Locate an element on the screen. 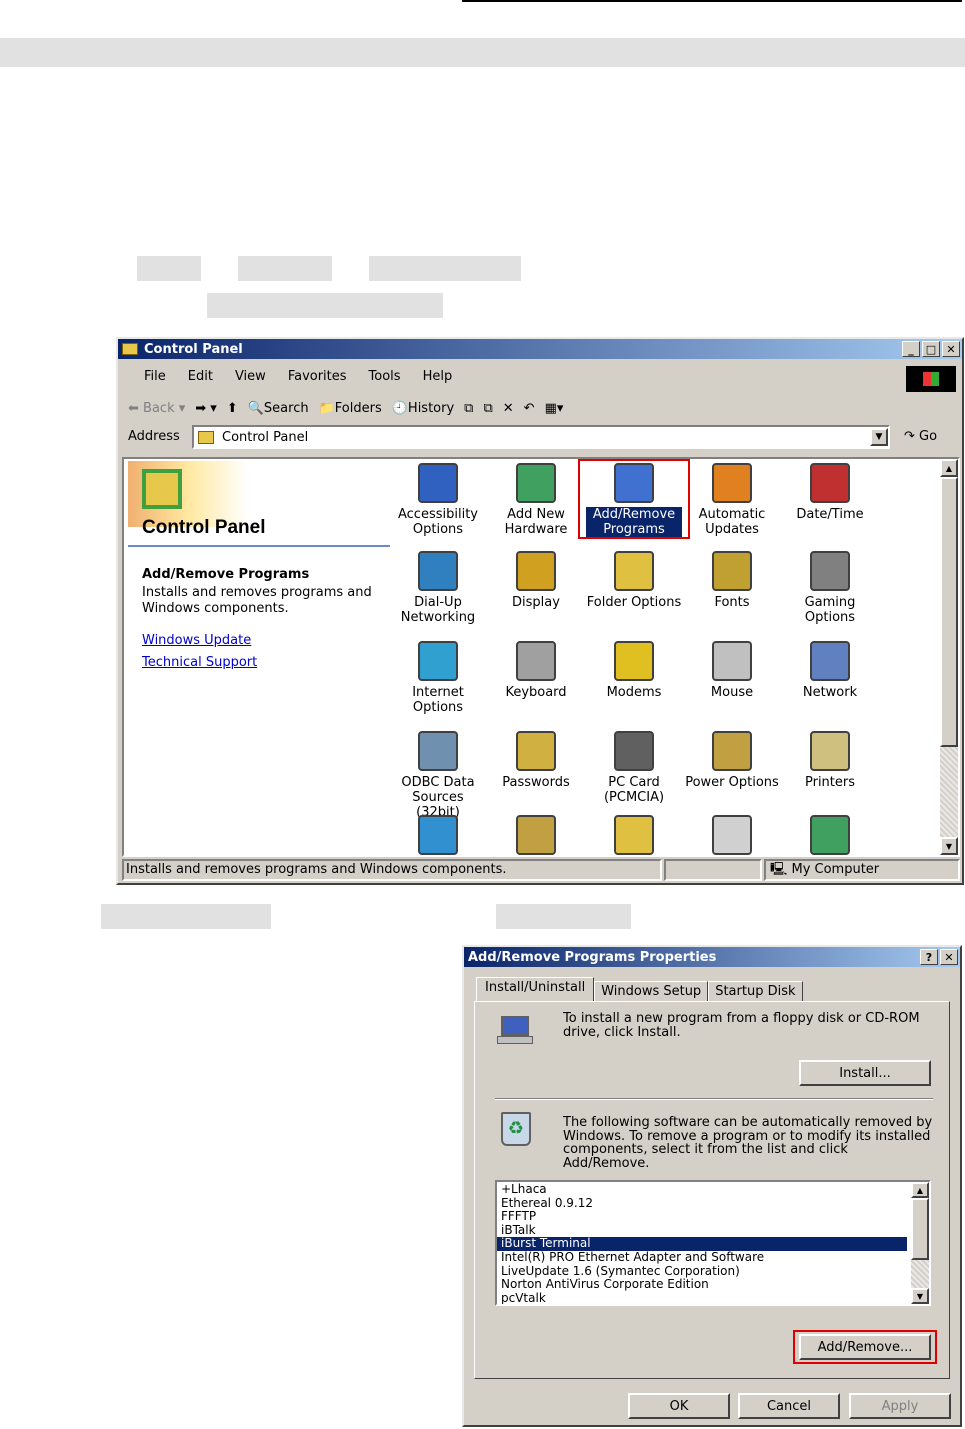 Image resolution: width=965 pixels, height=1429 pixels. ok-button: OK is located at coordinates (679, 1406).